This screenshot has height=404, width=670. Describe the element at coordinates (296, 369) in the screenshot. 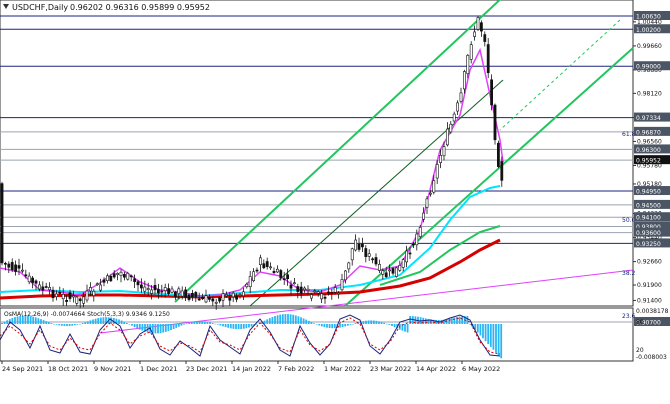

I see `time-tick-label: 7 Feb 2022` at that location.